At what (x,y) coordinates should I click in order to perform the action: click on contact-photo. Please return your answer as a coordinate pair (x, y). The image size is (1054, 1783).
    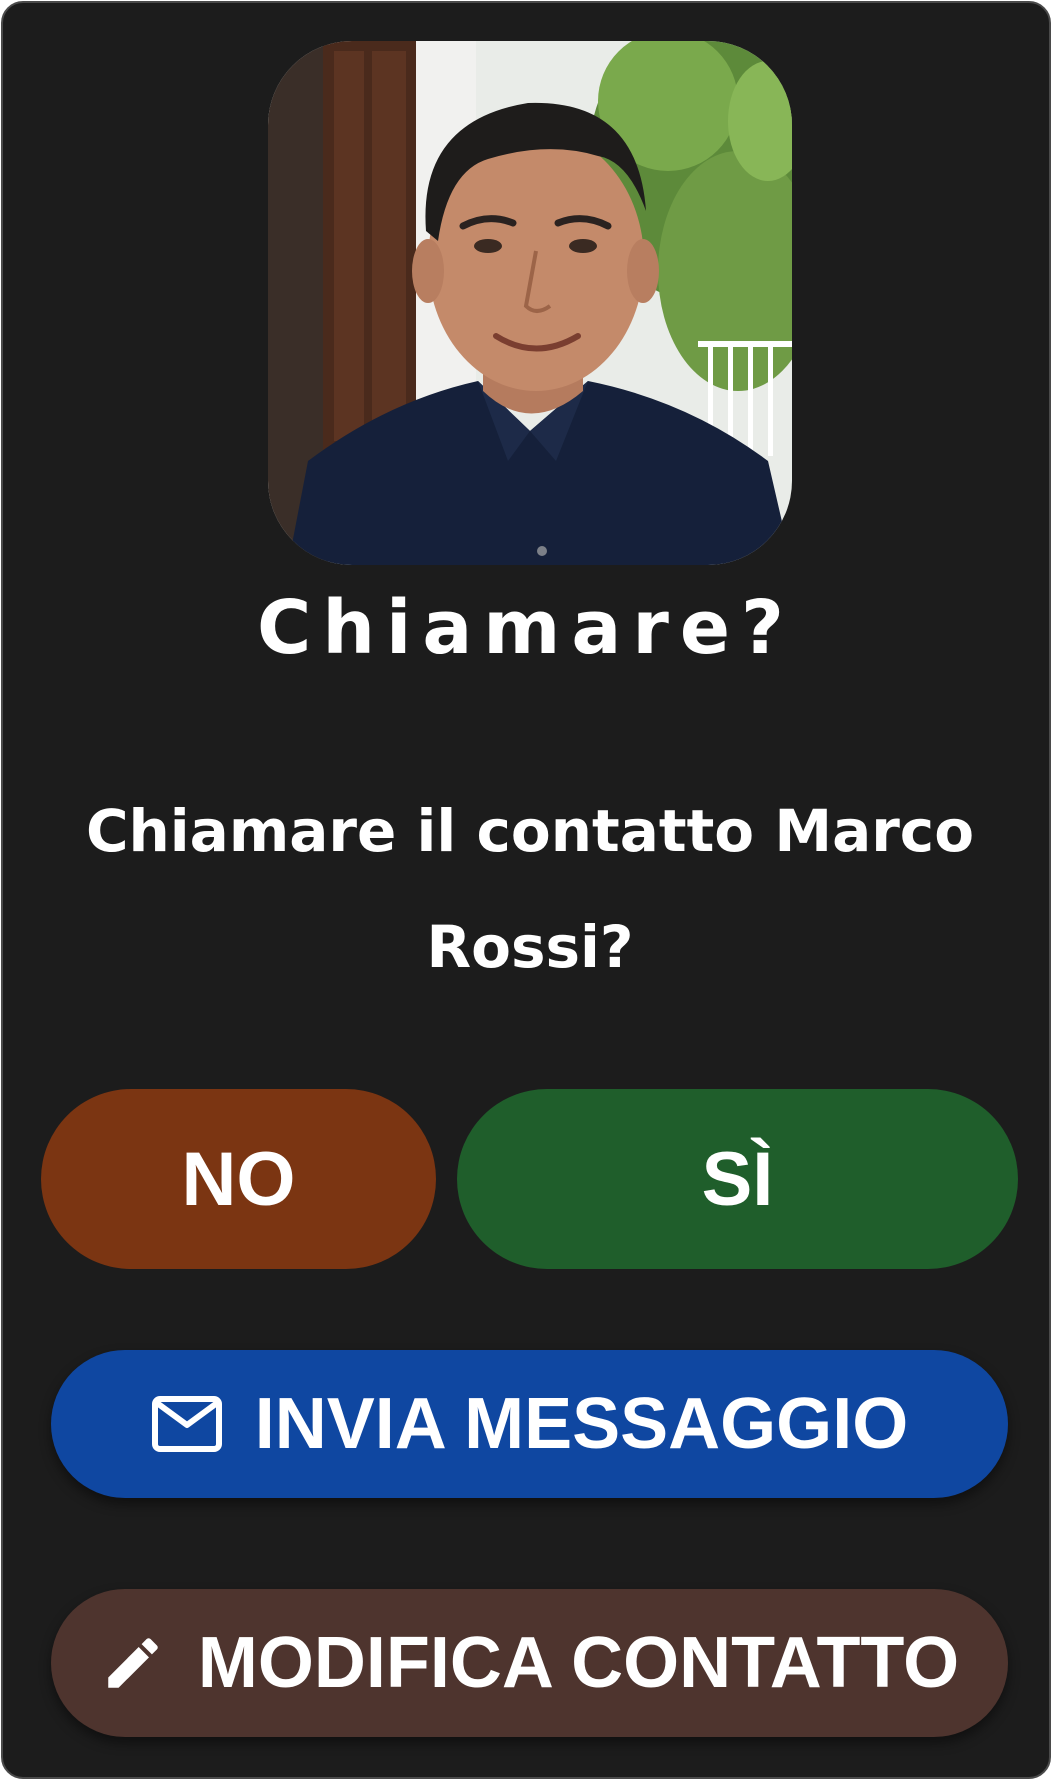
    Looking at the image, I should click on (530, 303).